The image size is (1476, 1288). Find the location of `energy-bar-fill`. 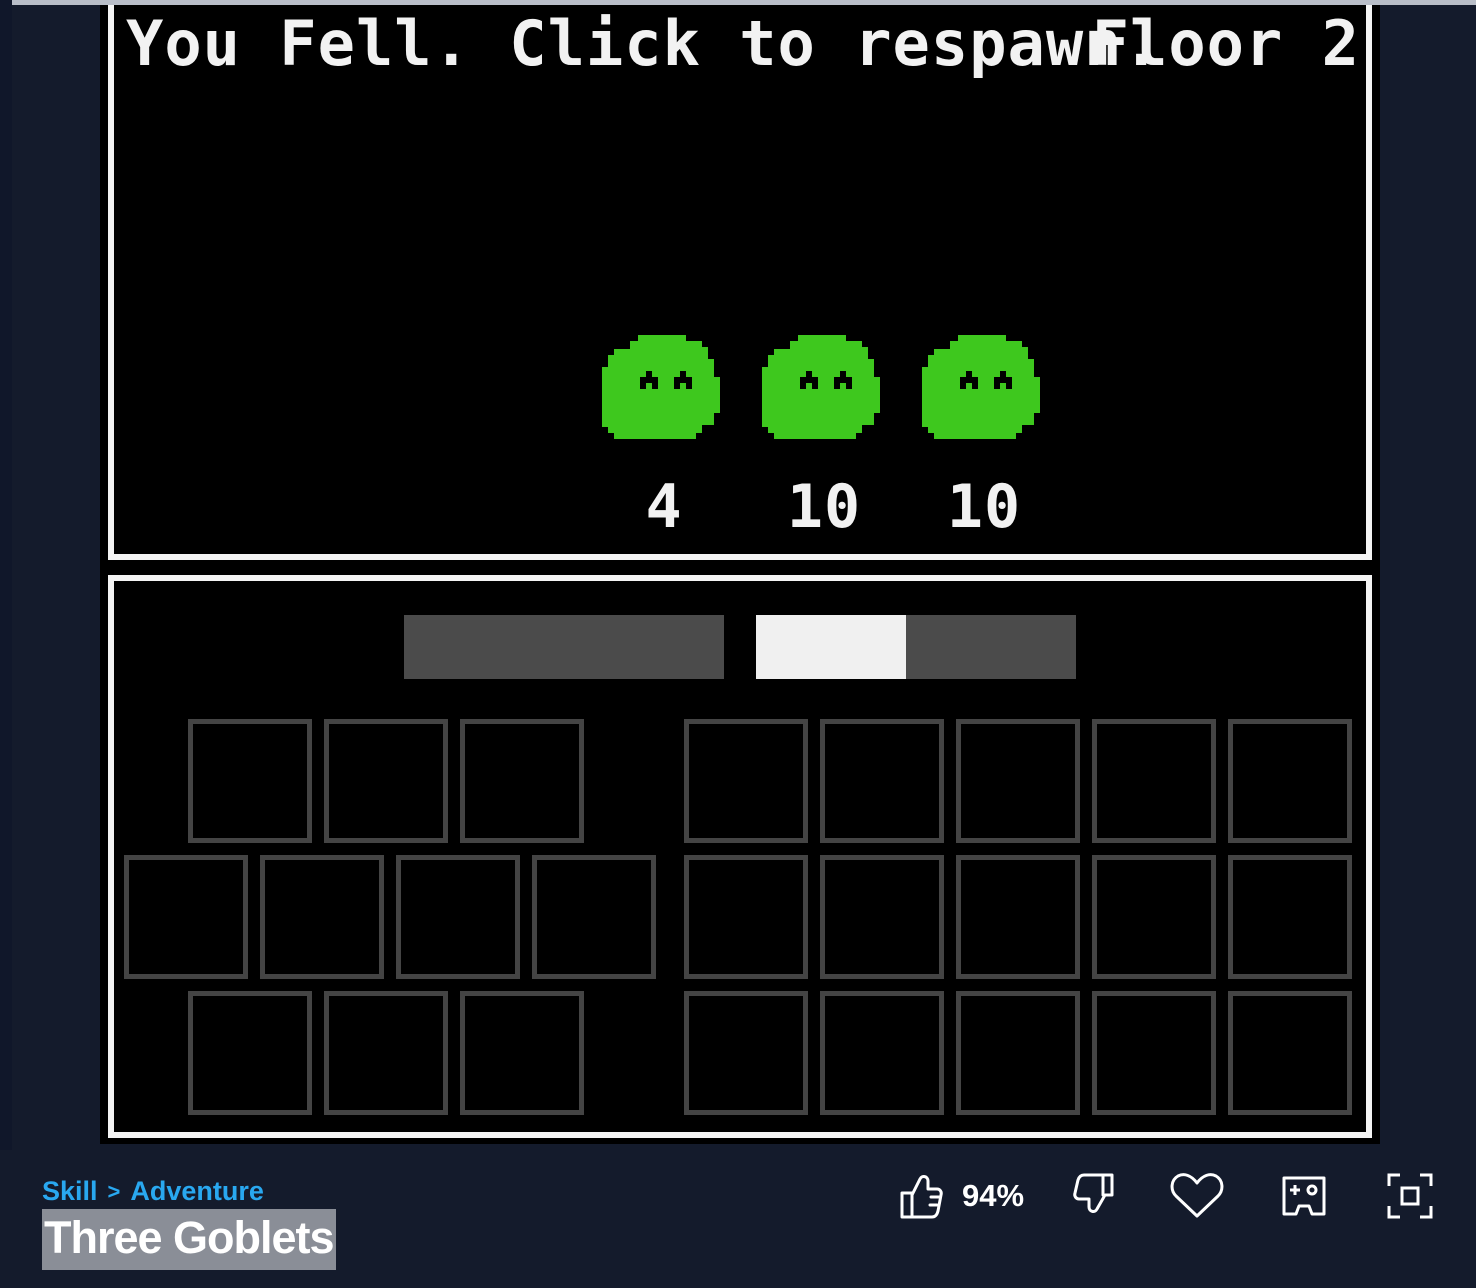

energy-bar-fill is located at coordinates (831, 647).